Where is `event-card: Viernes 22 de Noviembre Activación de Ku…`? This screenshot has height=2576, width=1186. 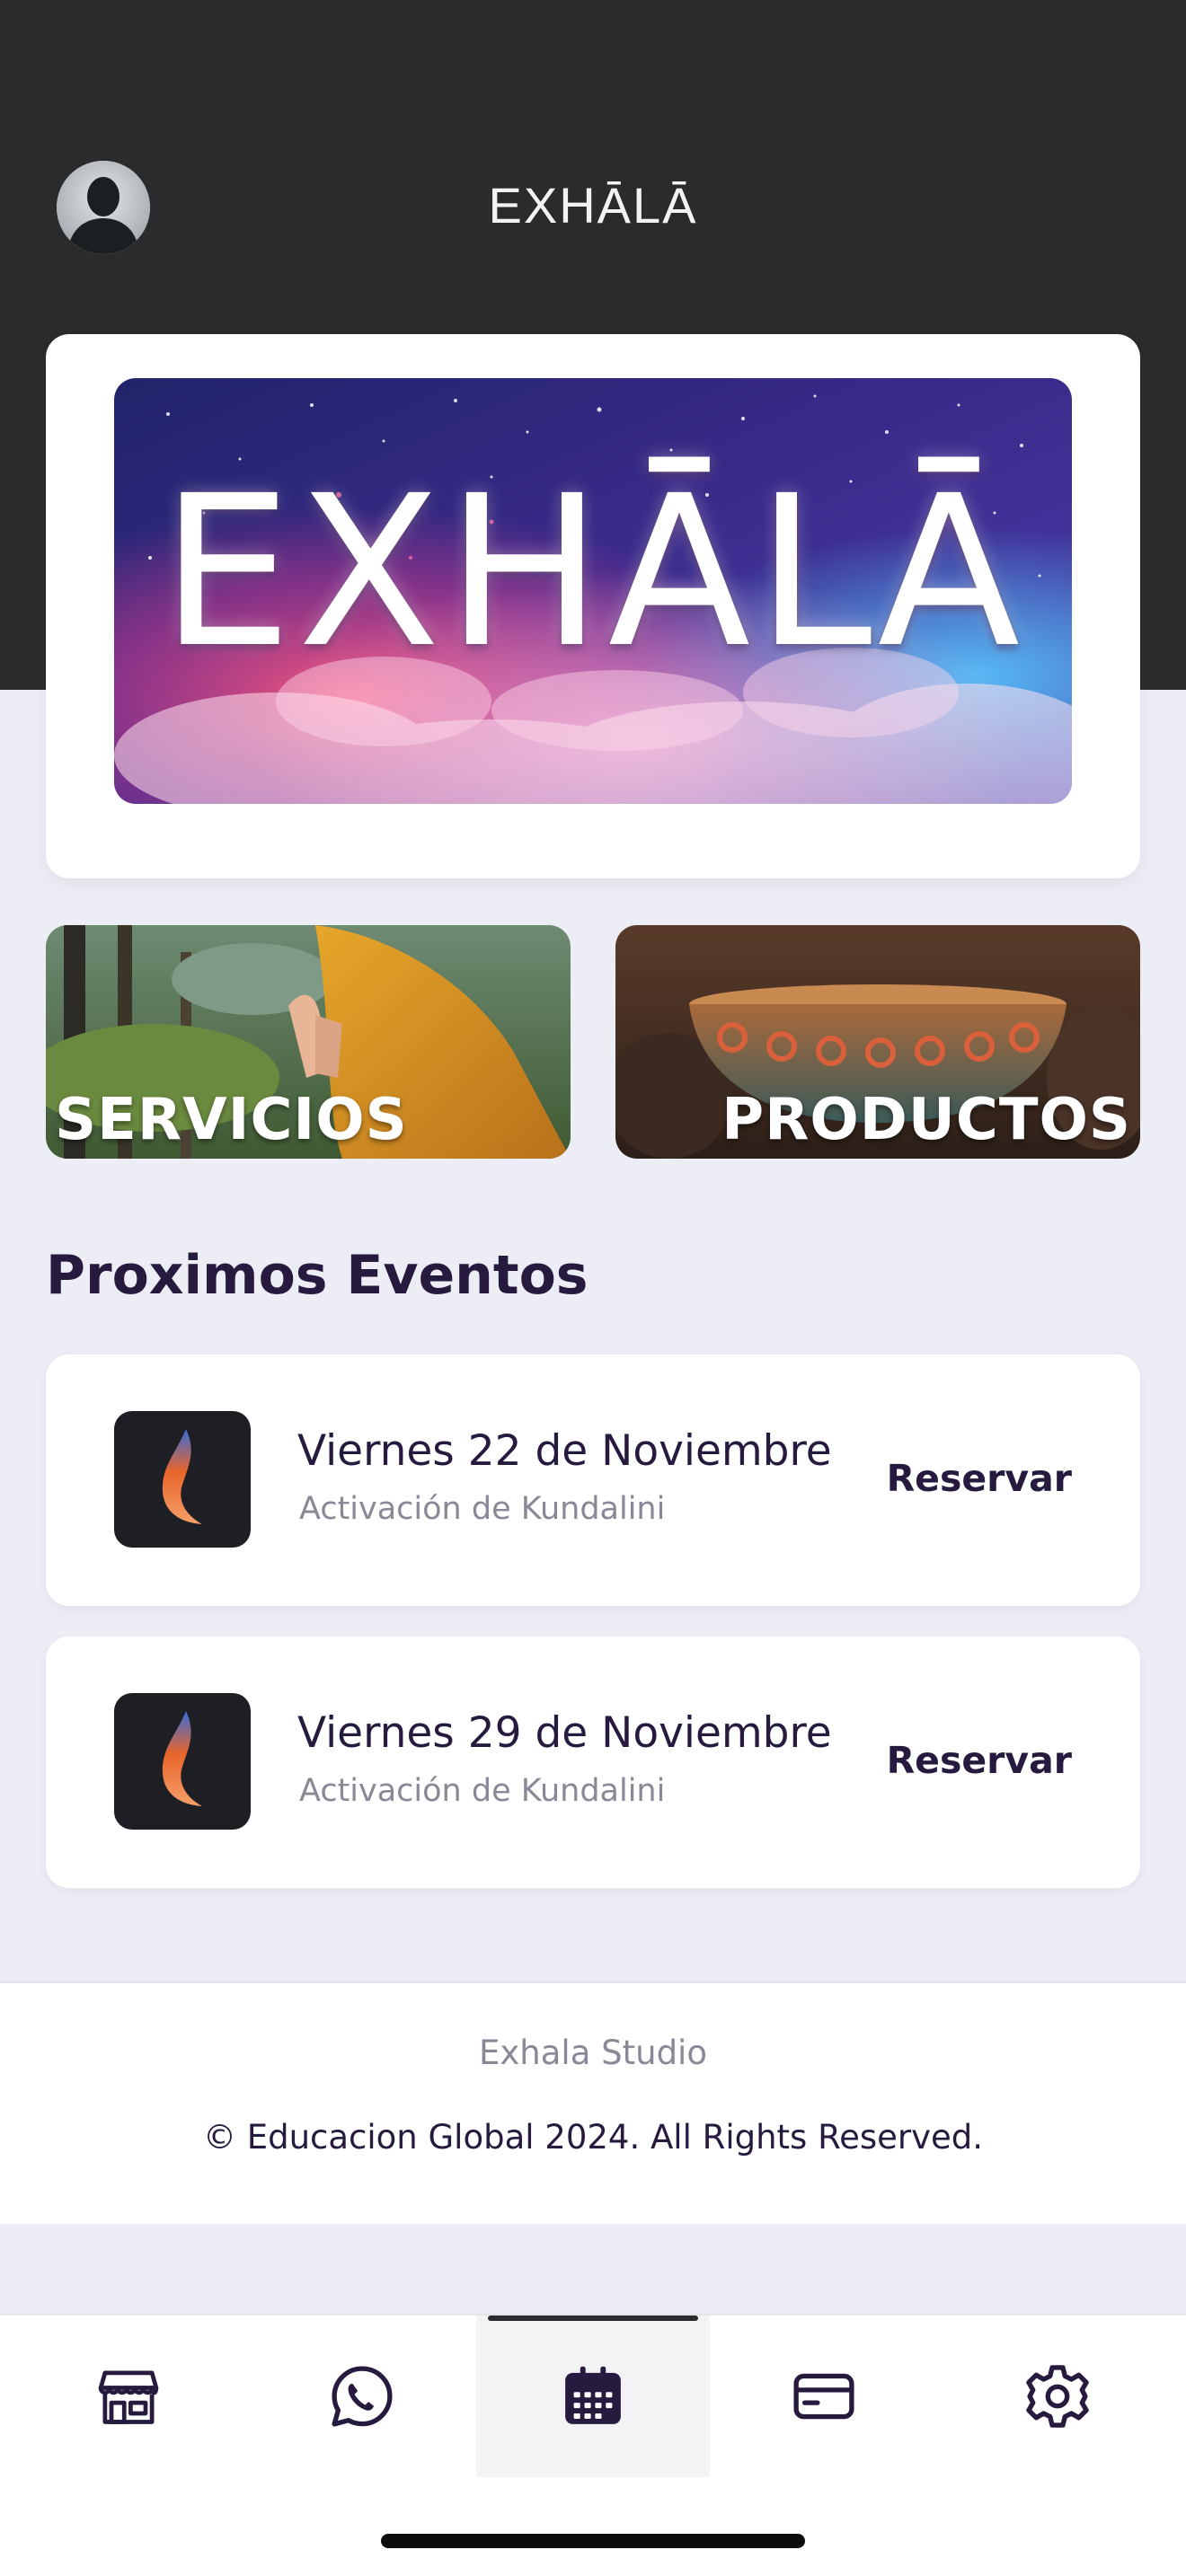
event-card: Viernes 22 de Noviembre Activación de Ku… is located at coordinates (593, 1480).